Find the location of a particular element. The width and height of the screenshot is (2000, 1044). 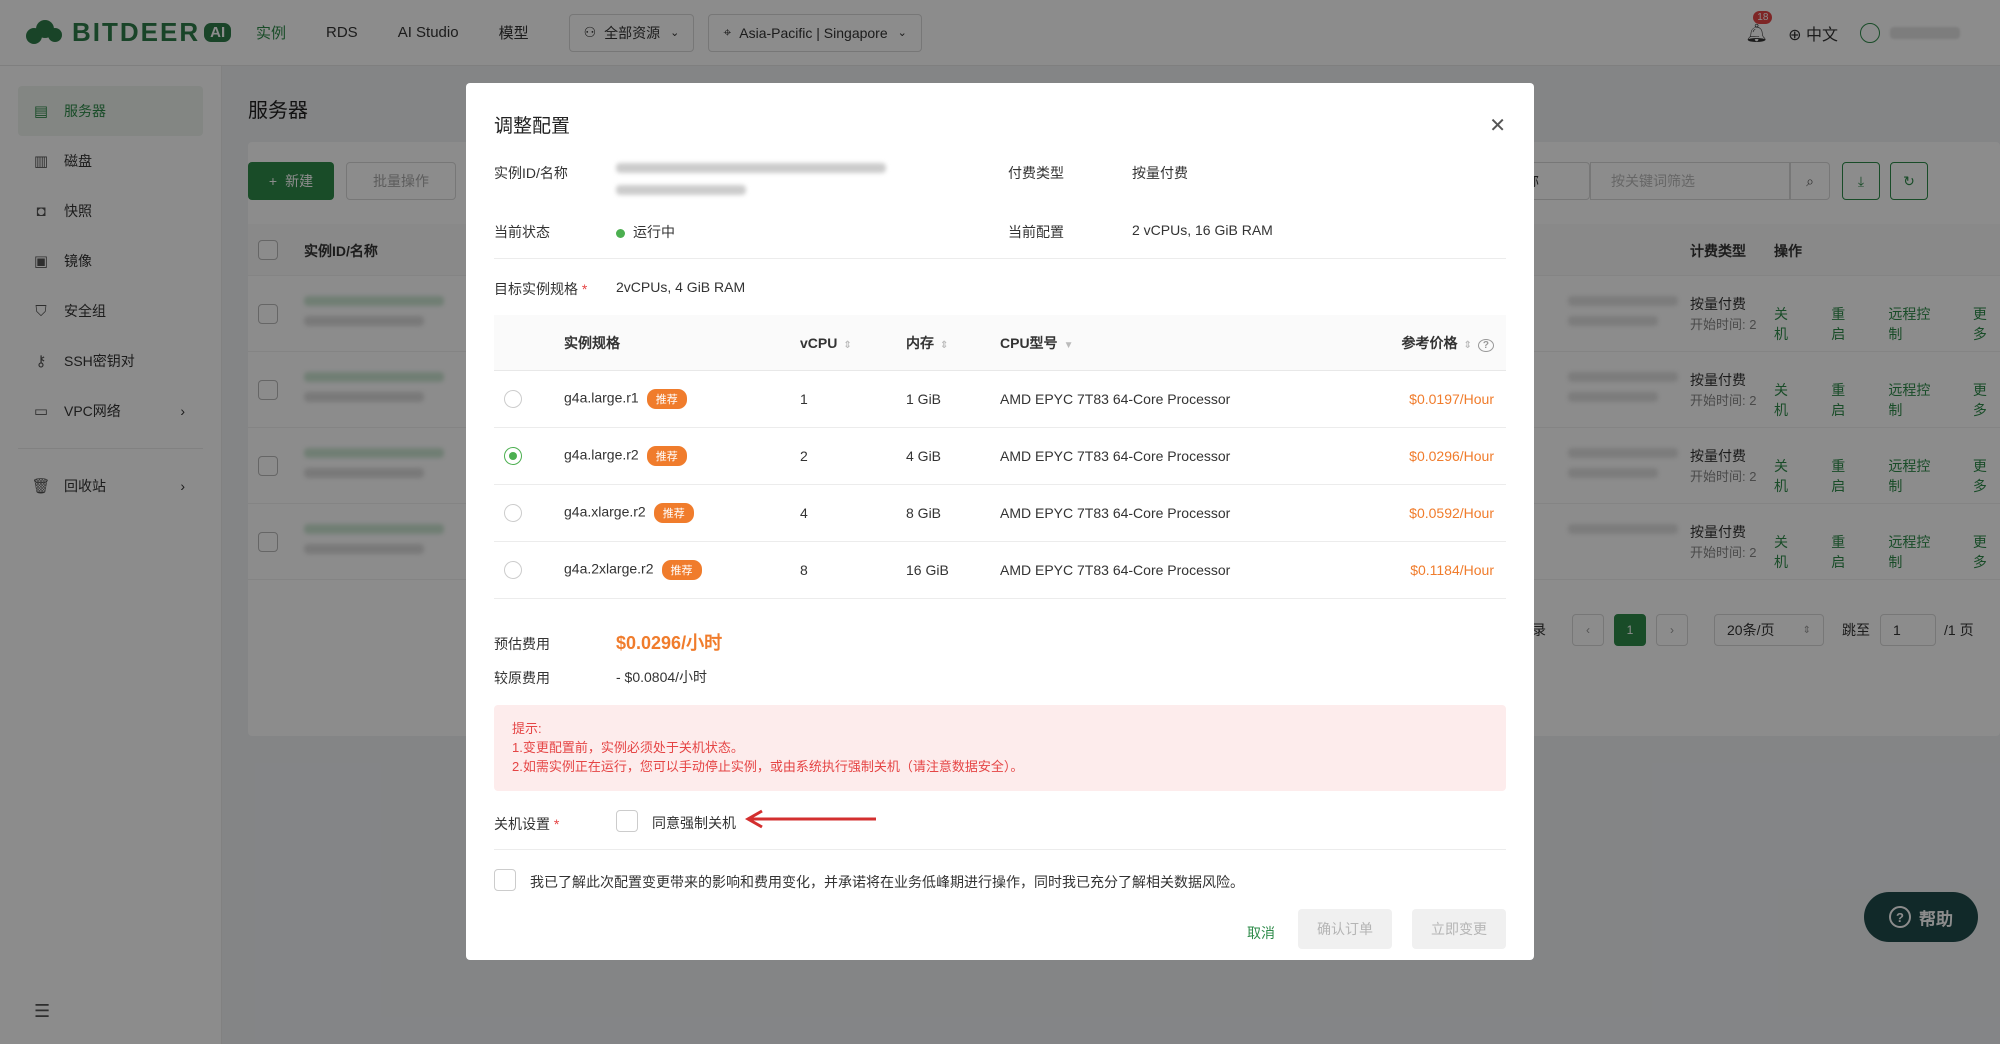

confirm-order-button: 确认订单 is located at coordinates (1345, 929).